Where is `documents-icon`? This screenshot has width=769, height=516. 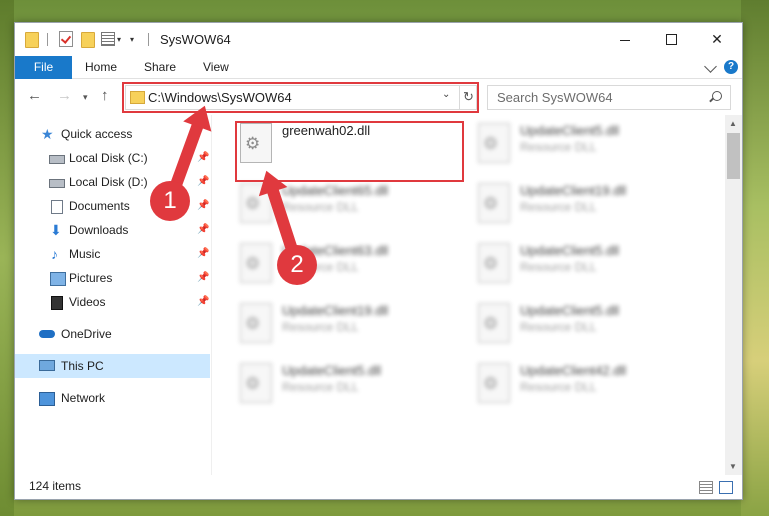
documents-icon is located at coordinates (57, 207).